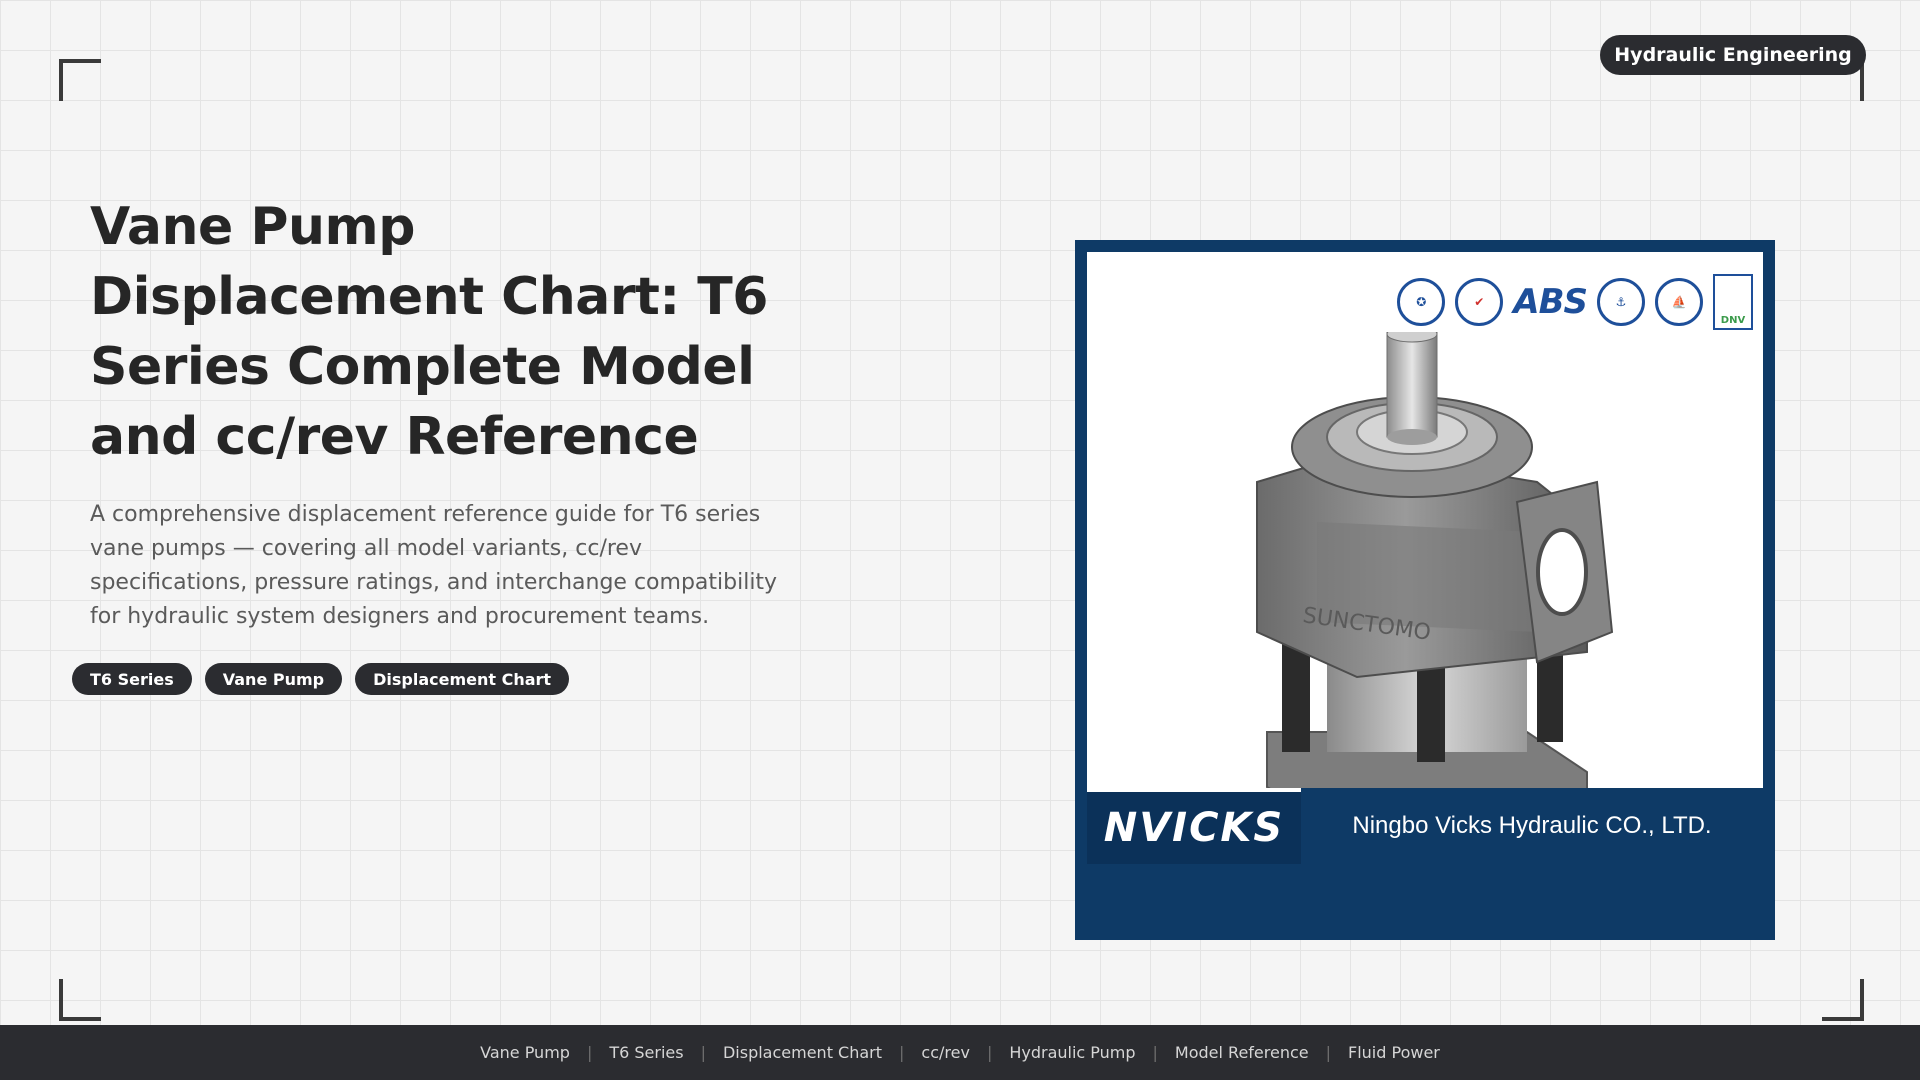  Describe the element at coordinates (1532, 825) in the screenshot. I see `company-name: Ningbo Vicks Hydraulic CO., LTD.` at that location.